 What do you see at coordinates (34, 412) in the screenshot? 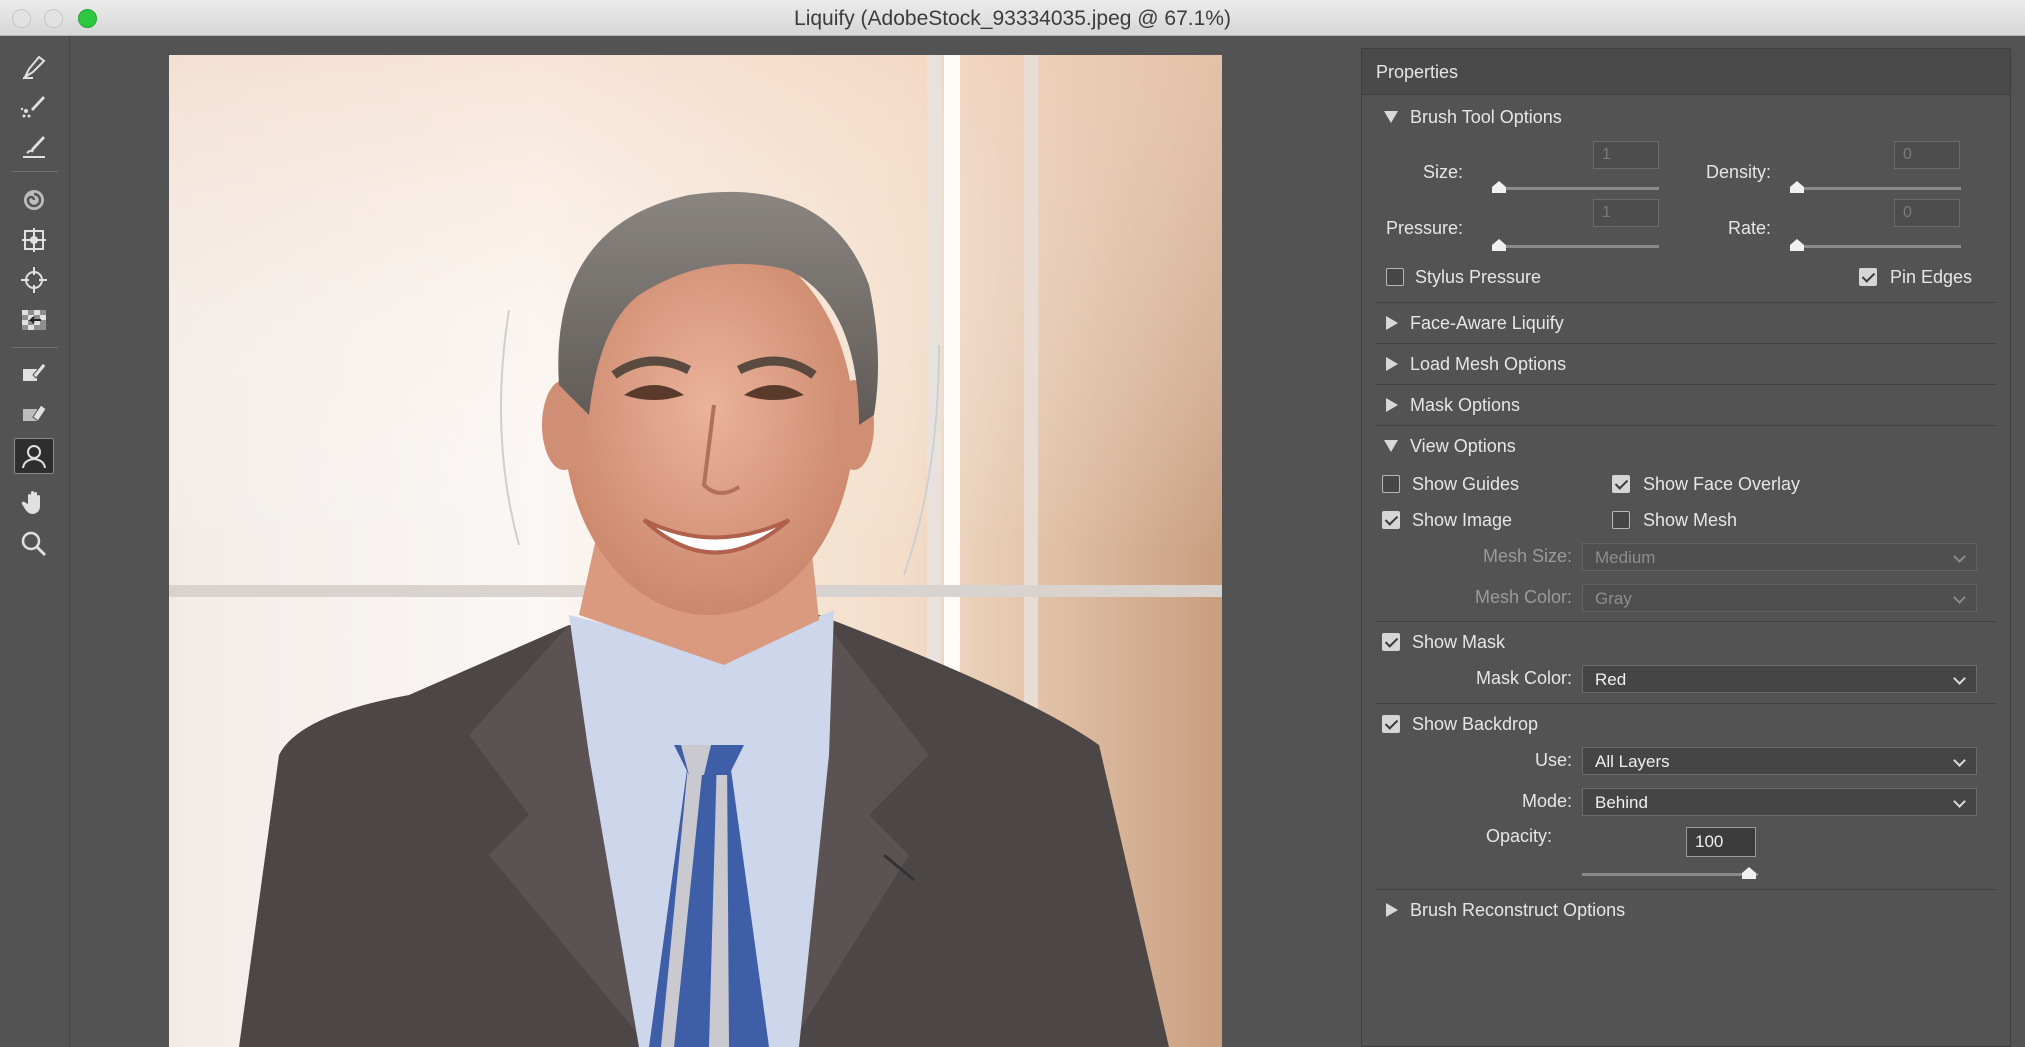
I see `thaw-mask-tool-icon` at bounding box center [34, 412].